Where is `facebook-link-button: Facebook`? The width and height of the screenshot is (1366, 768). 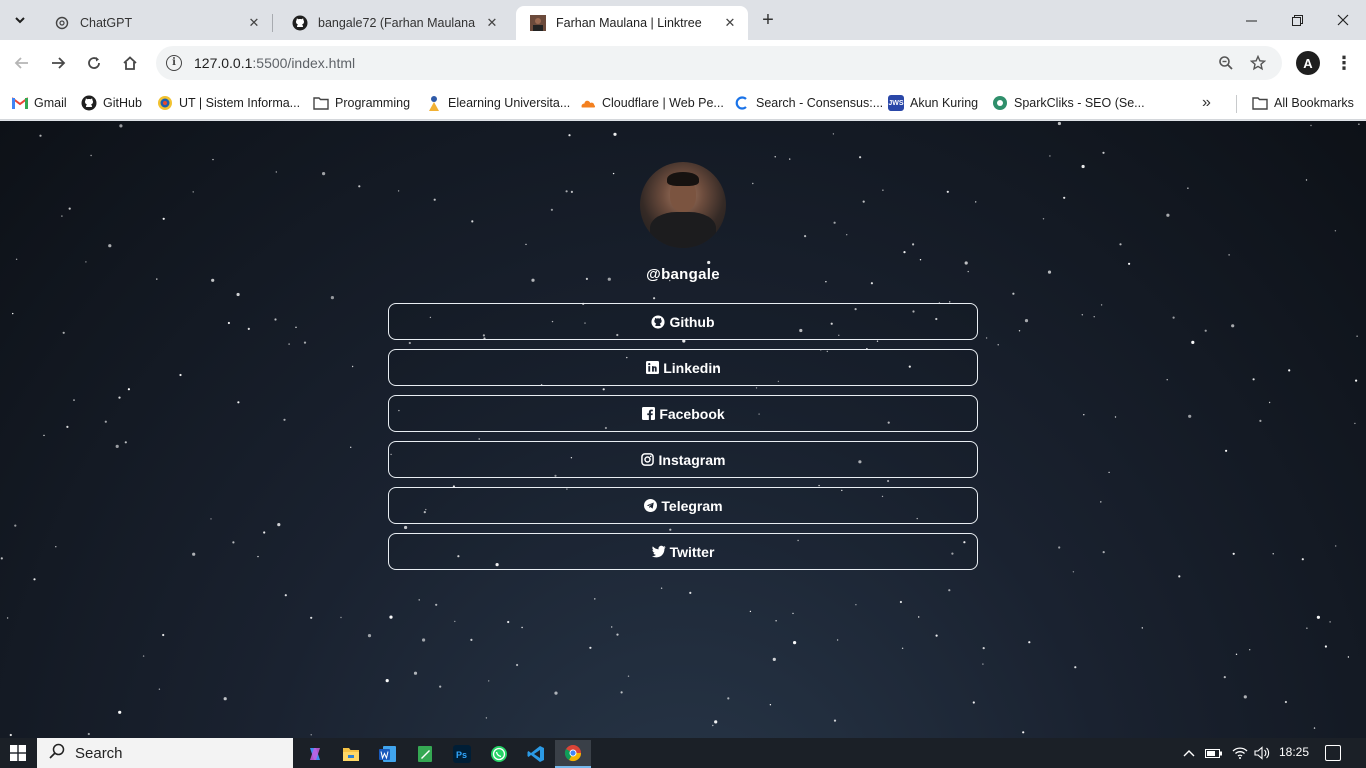 facebook-link-button: Facebook is located at coordinates (683, 413).